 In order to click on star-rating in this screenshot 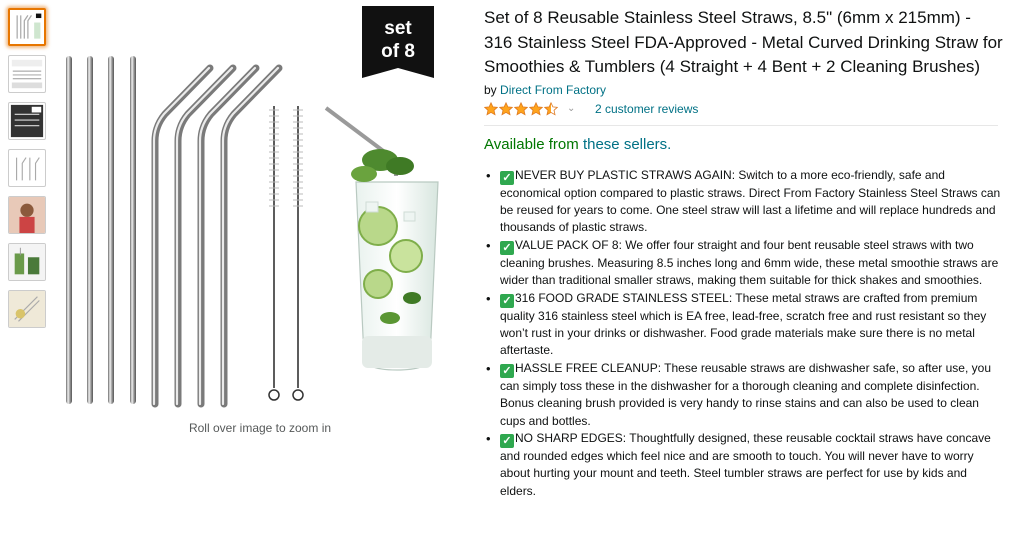, I will do `click(521, 108)`.